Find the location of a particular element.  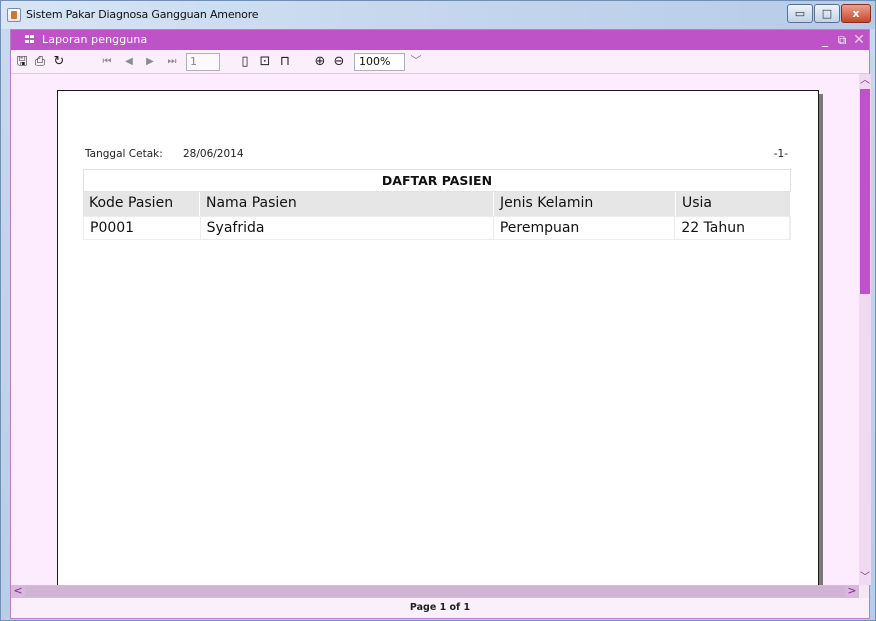

page-number-input: 1 is located at coordinates (203, 62).